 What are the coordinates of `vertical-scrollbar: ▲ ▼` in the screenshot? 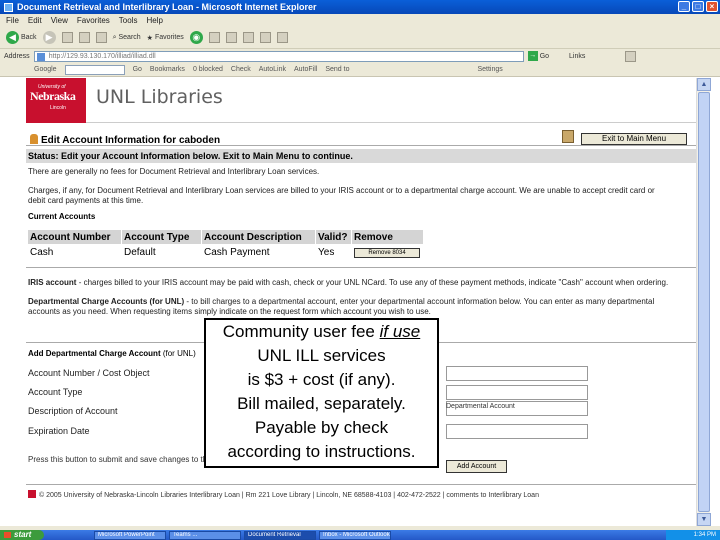 It's located at (703, 302).